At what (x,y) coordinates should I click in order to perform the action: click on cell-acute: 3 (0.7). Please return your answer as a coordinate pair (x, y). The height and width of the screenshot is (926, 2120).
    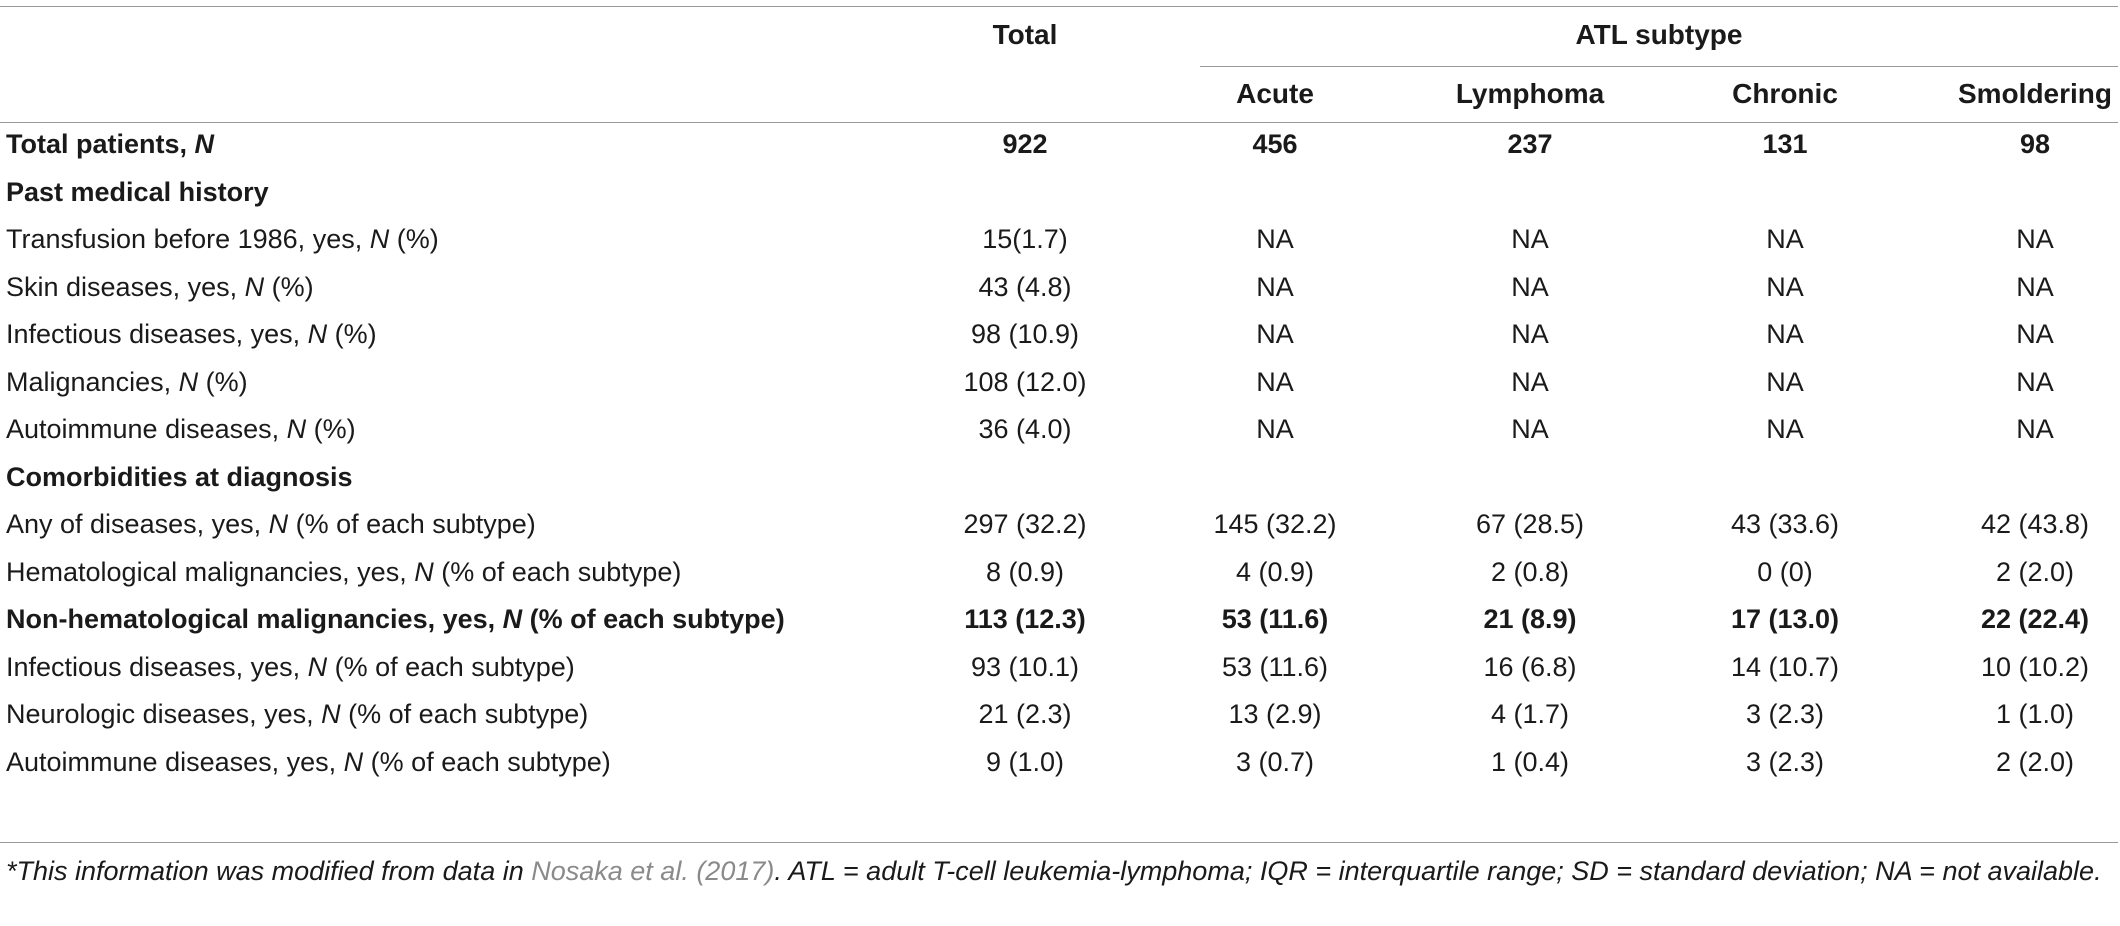
    Looking at the image, I should click on (1275, 761).